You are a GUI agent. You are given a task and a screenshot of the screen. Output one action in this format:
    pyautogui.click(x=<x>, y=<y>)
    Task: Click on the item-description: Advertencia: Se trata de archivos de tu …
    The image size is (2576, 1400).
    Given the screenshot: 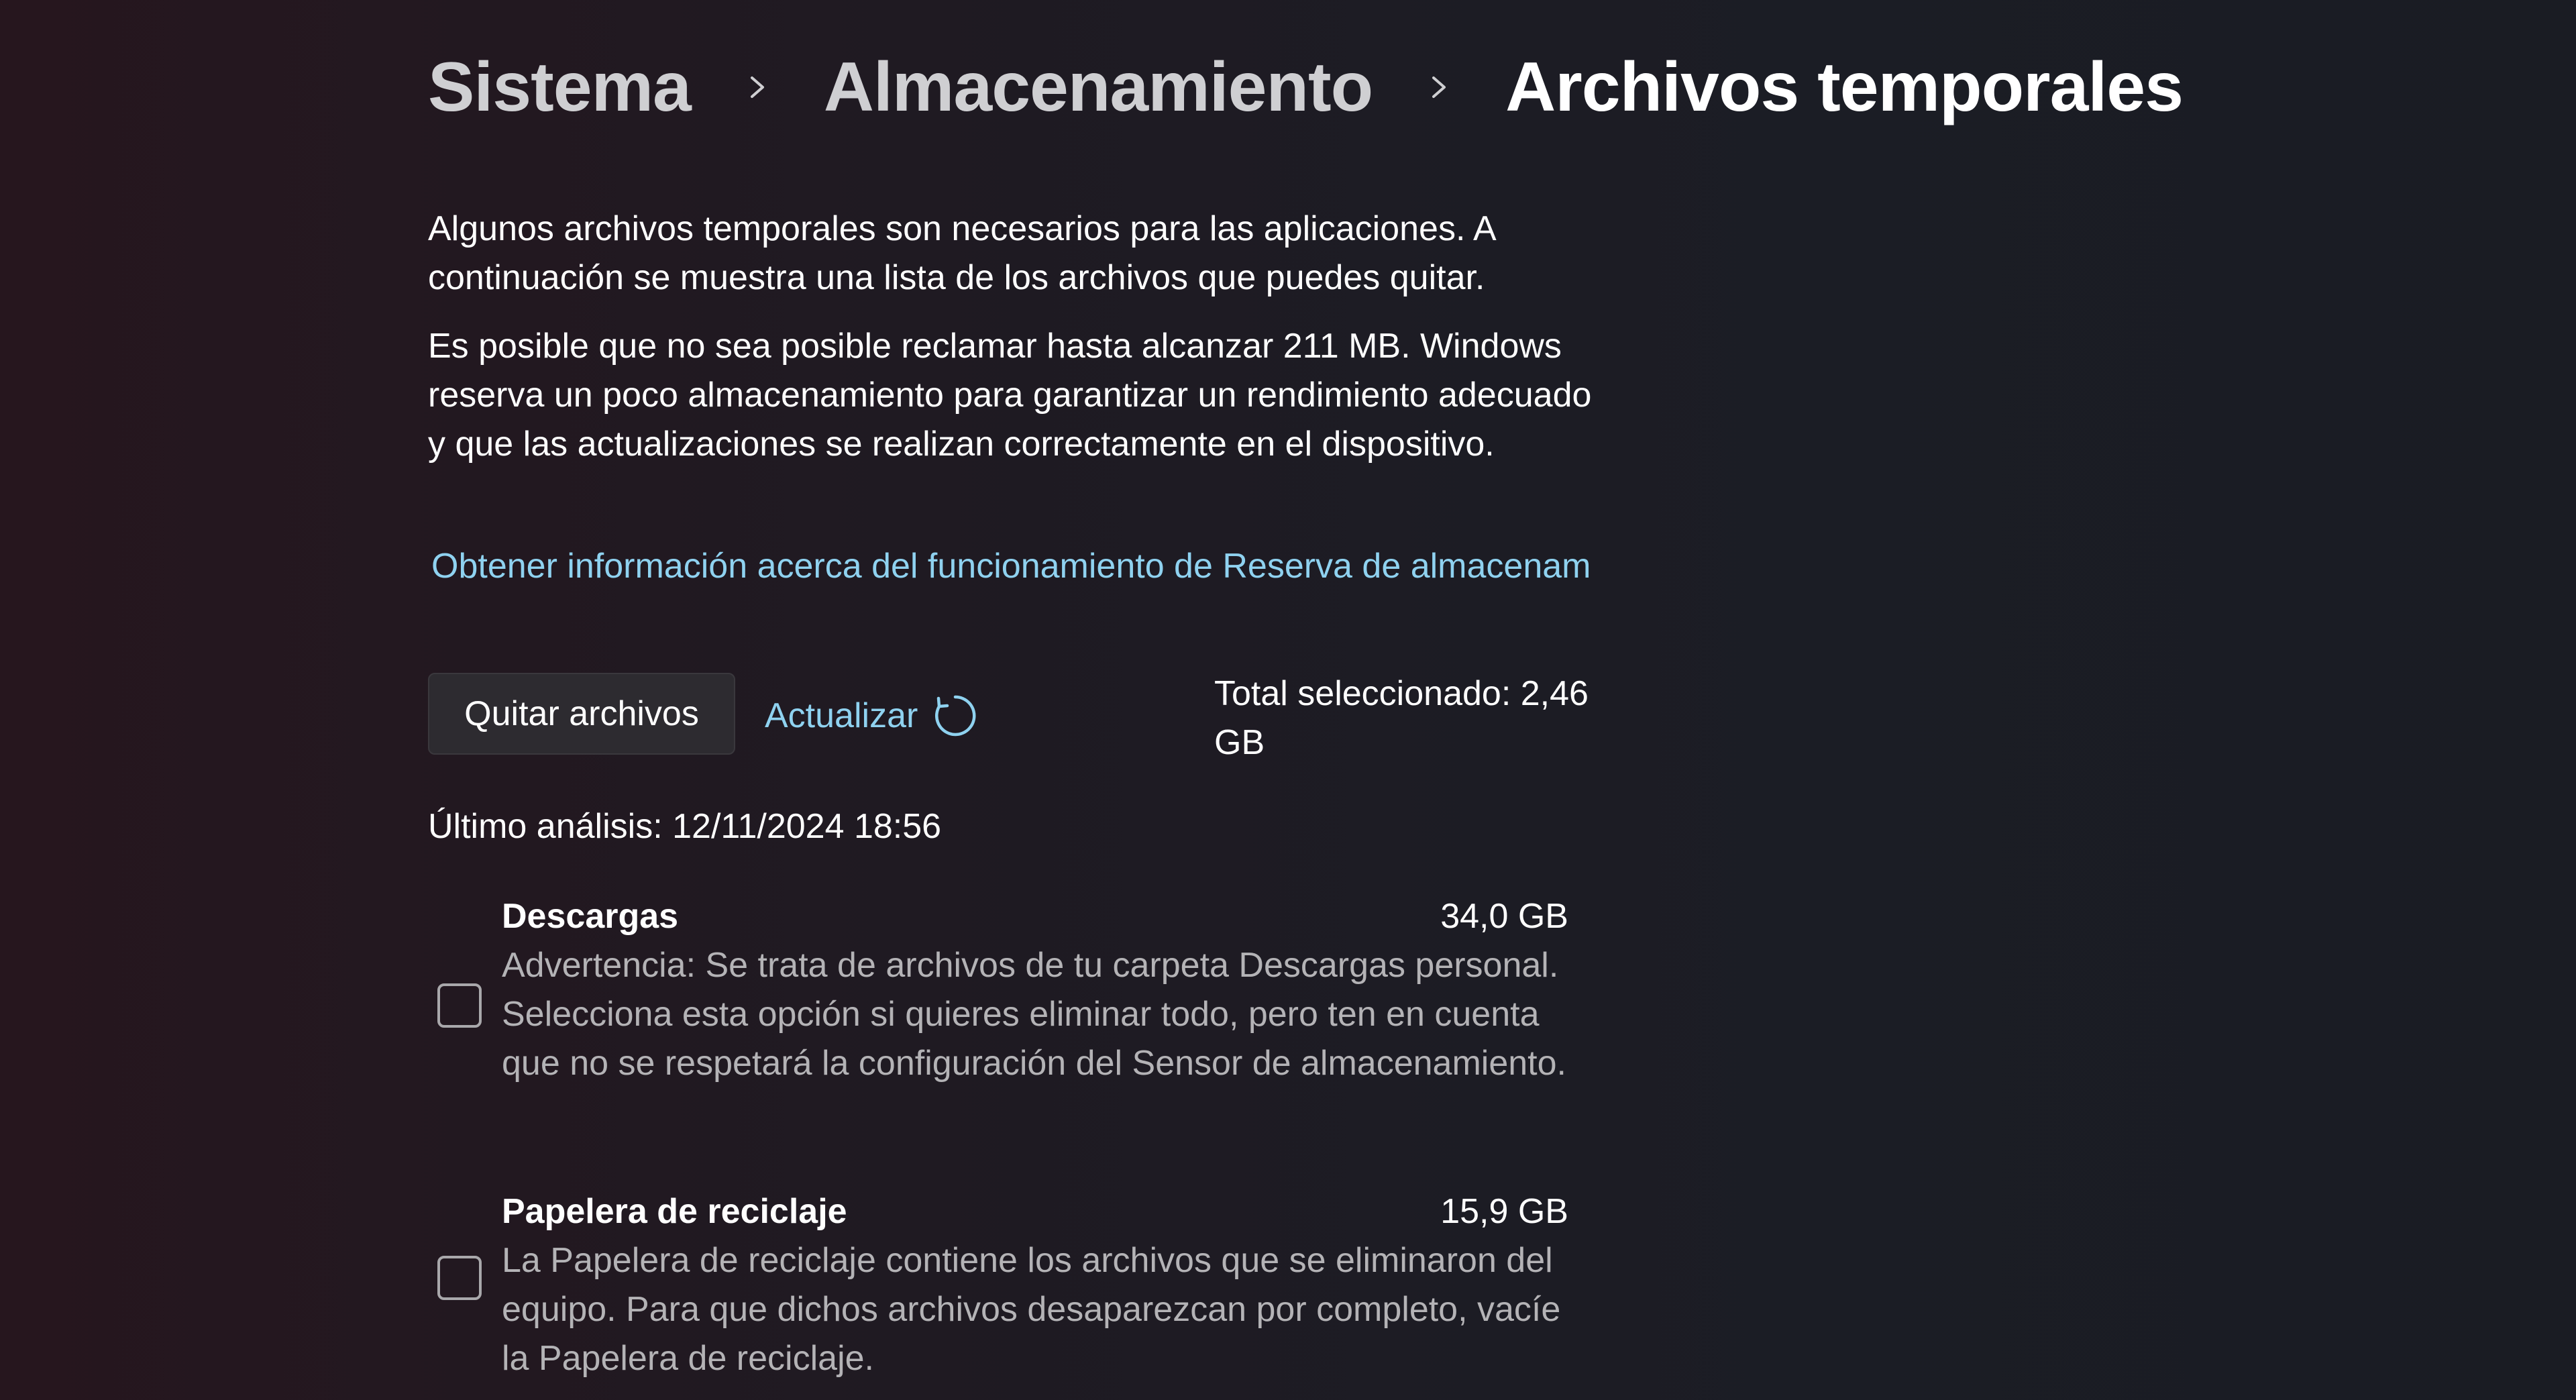 What is the action you would take?
    pyautogui.click(x=1034, y=1014)
    